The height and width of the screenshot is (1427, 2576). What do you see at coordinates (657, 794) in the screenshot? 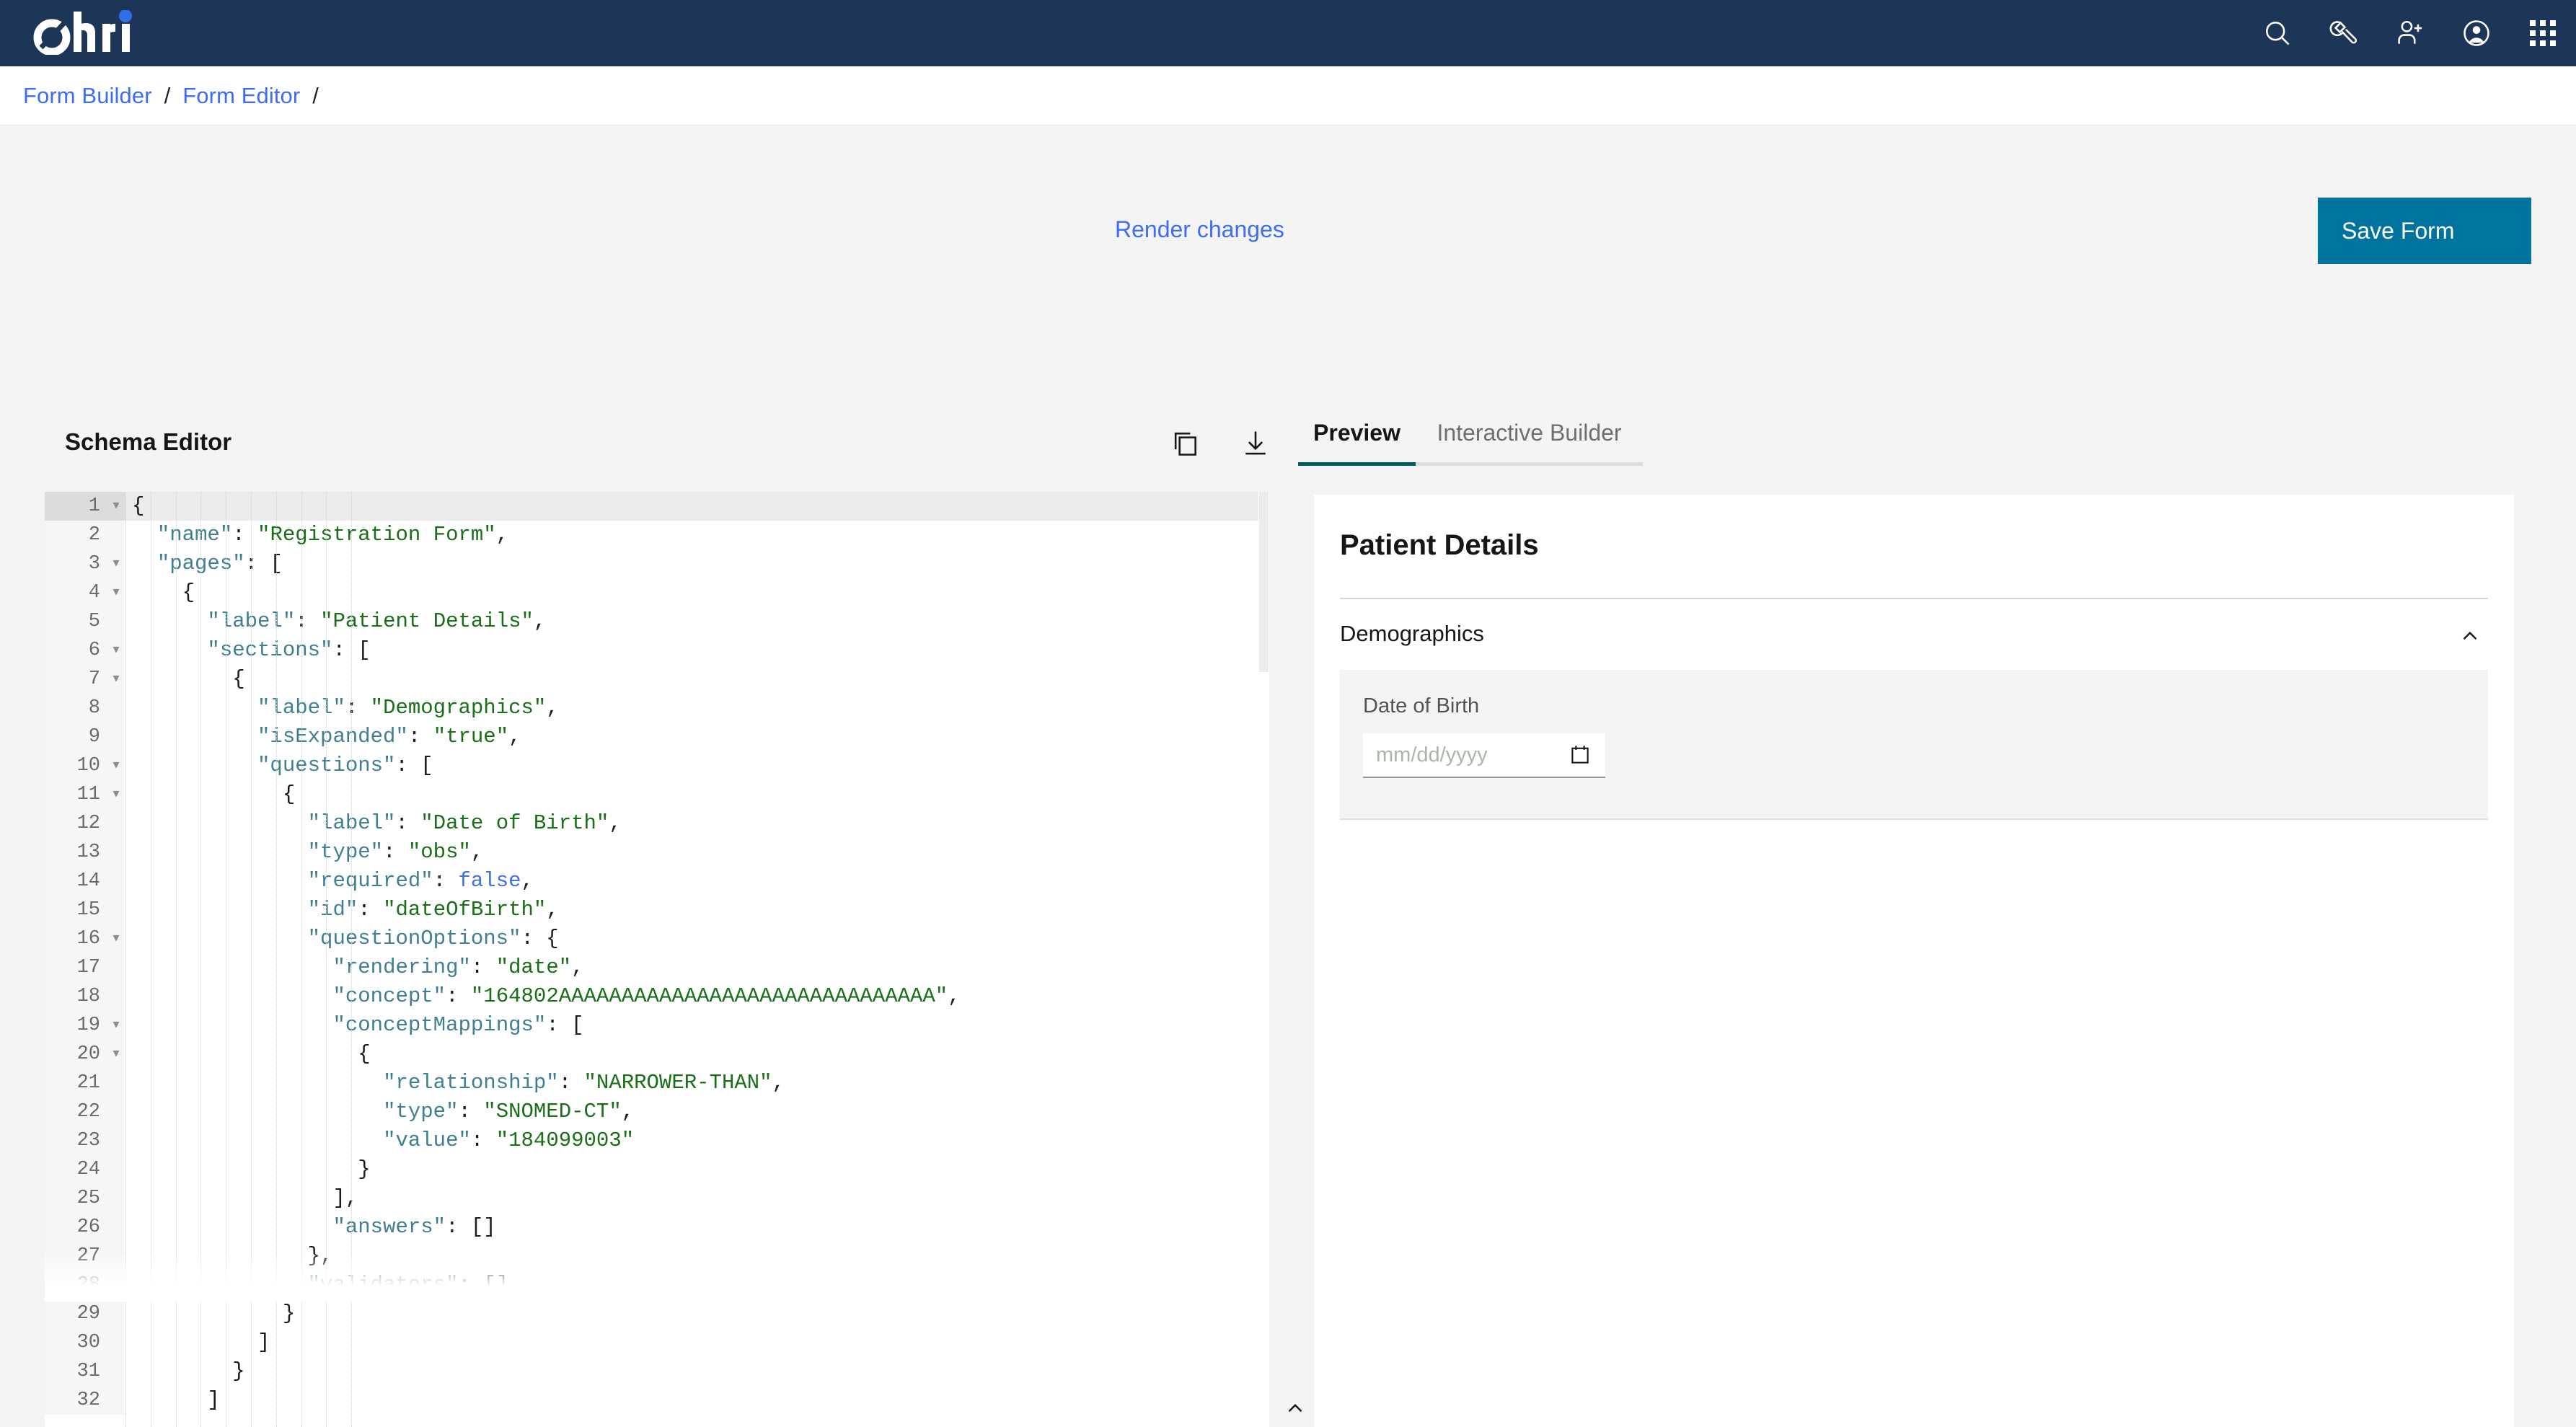
I see `code-line: 11 ▾ {` at bounding box center [657, 794].